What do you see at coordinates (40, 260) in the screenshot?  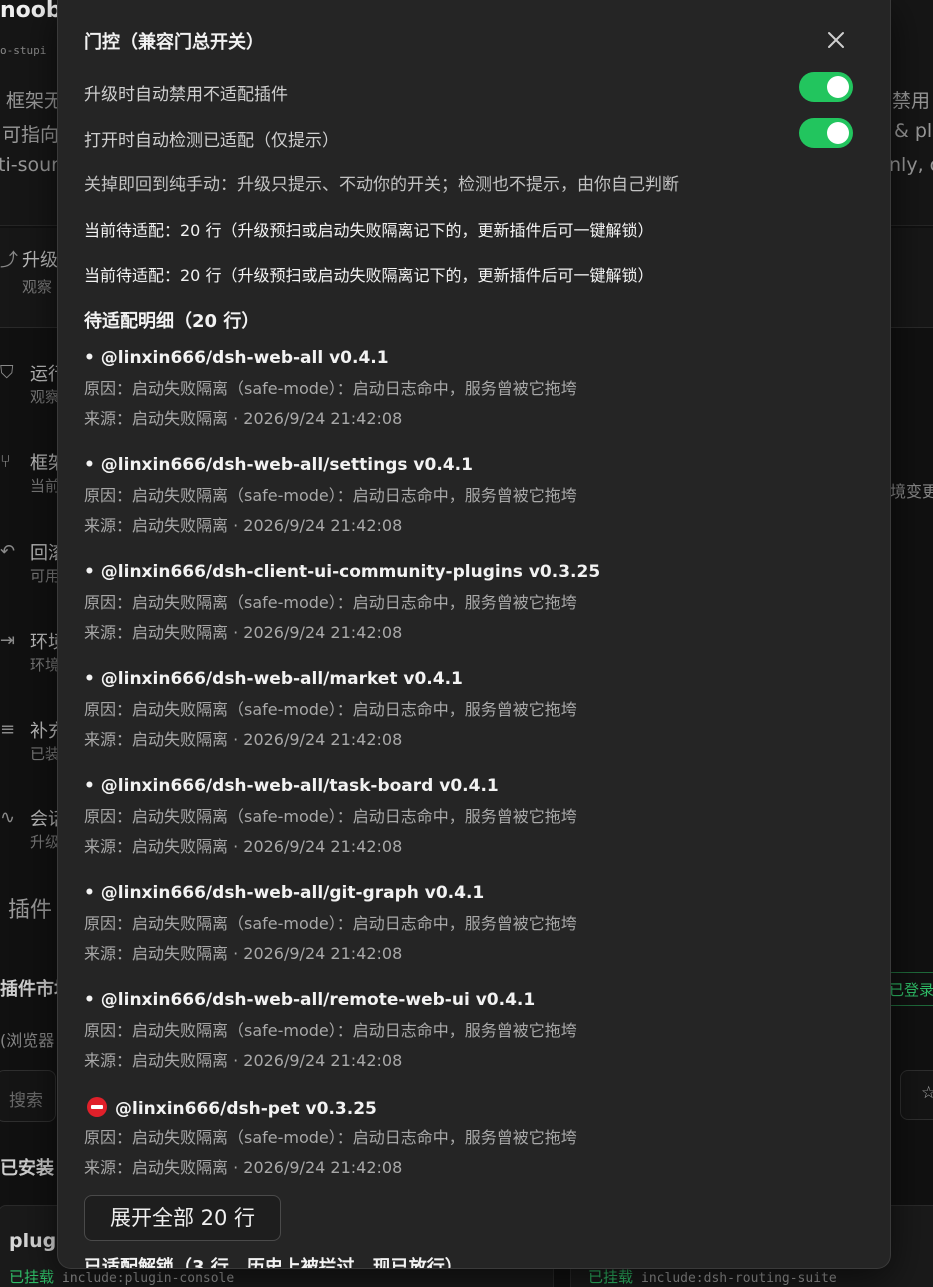 I see `section-title: 升级` at bounding box center [40, 260].